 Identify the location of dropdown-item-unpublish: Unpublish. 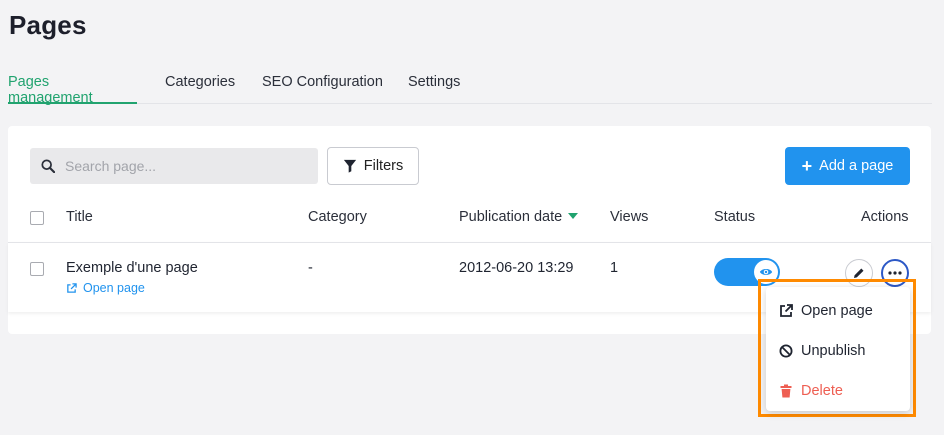
(822, 351).